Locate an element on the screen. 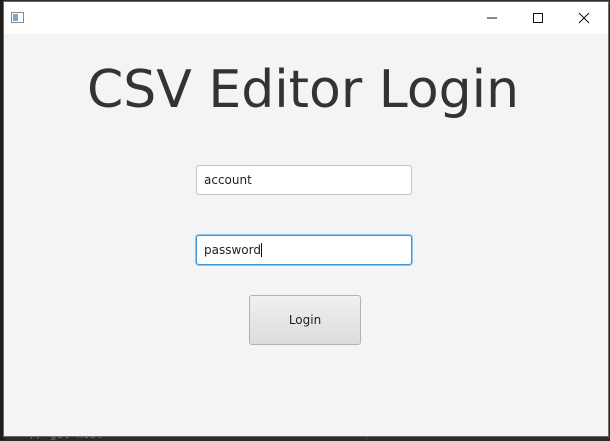 This screenshot has width=610, height=441. title-bar is located at coordinates (306, 18).